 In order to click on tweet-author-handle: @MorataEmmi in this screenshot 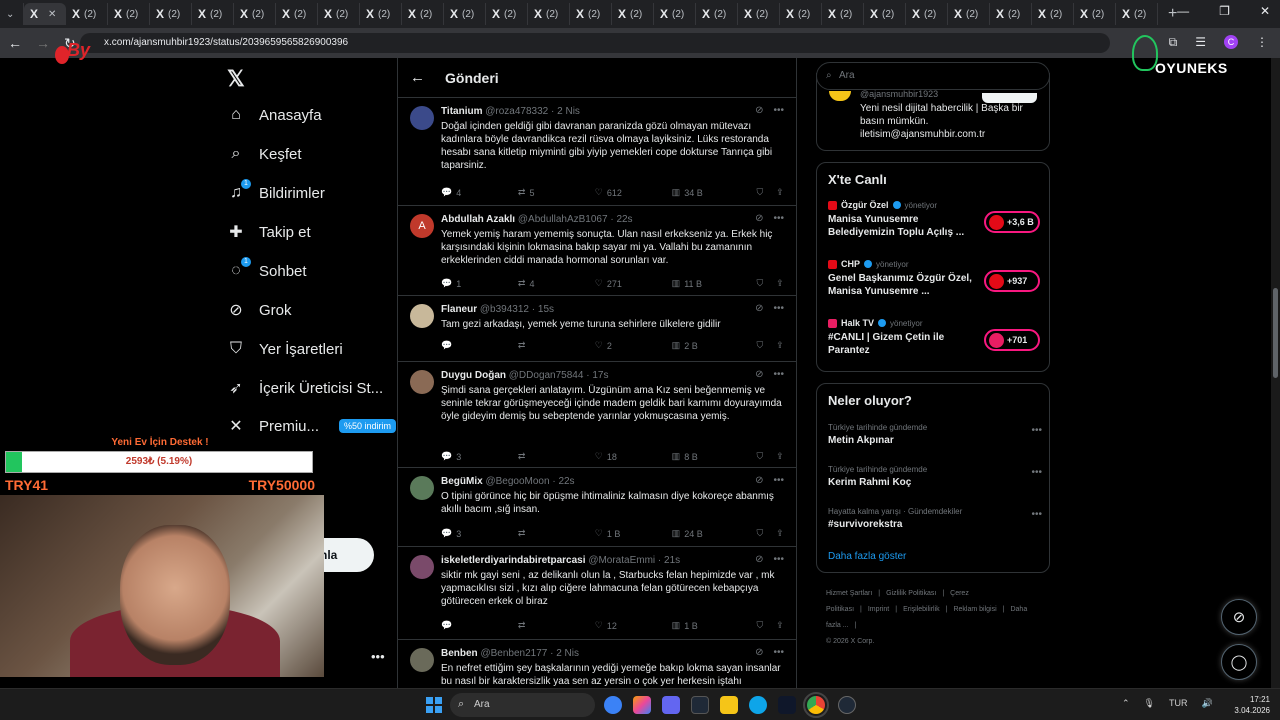, I will do `click(621, 560)`.